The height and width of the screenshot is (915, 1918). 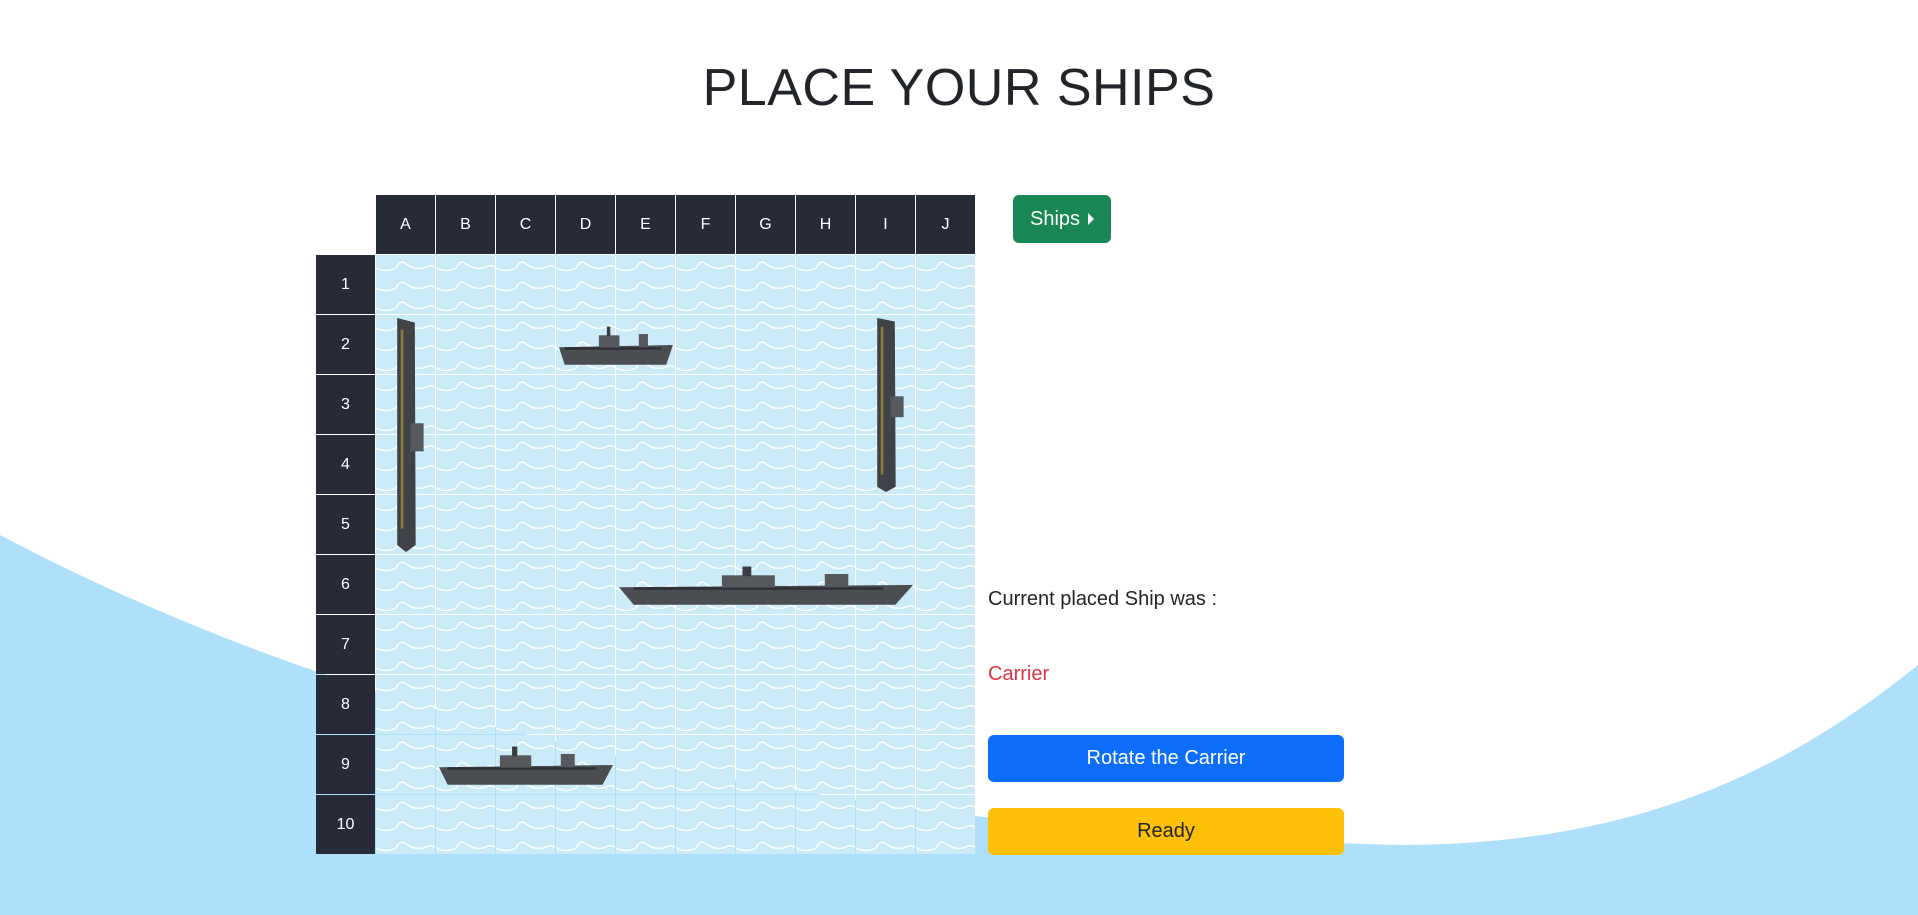 I want to click on grid-cell-c1, so click(x=525, y=284).